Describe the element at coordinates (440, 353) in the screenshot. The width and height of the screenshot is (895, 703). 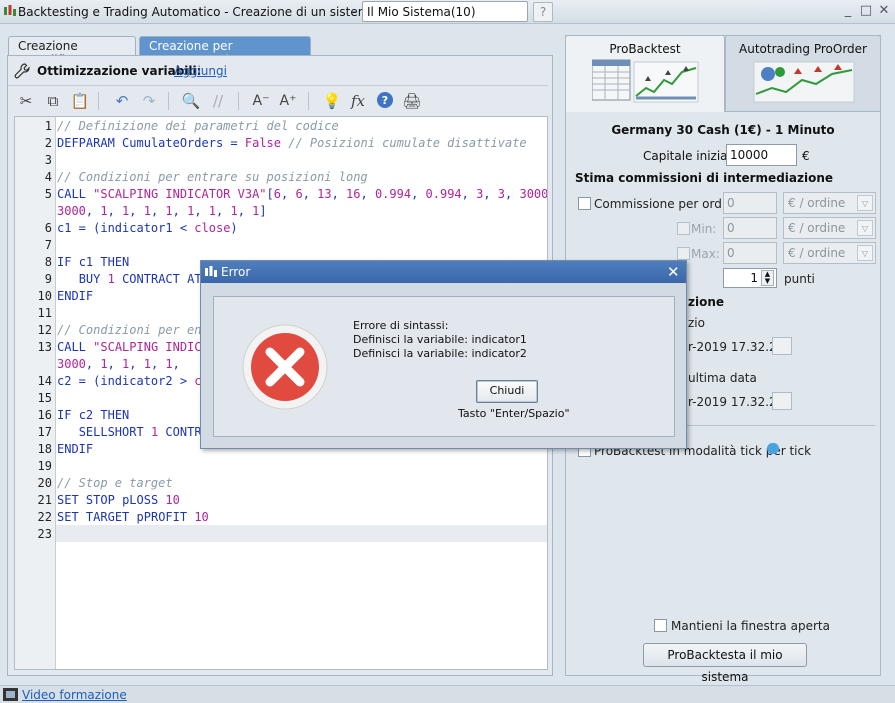
I see `dialog-line: Definisci la variabile: indicator2` at that location.